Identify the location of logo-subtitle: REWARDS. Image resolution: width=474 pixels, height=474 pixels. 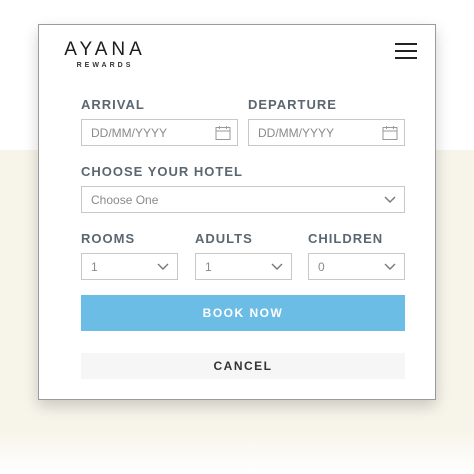
(105, 65).